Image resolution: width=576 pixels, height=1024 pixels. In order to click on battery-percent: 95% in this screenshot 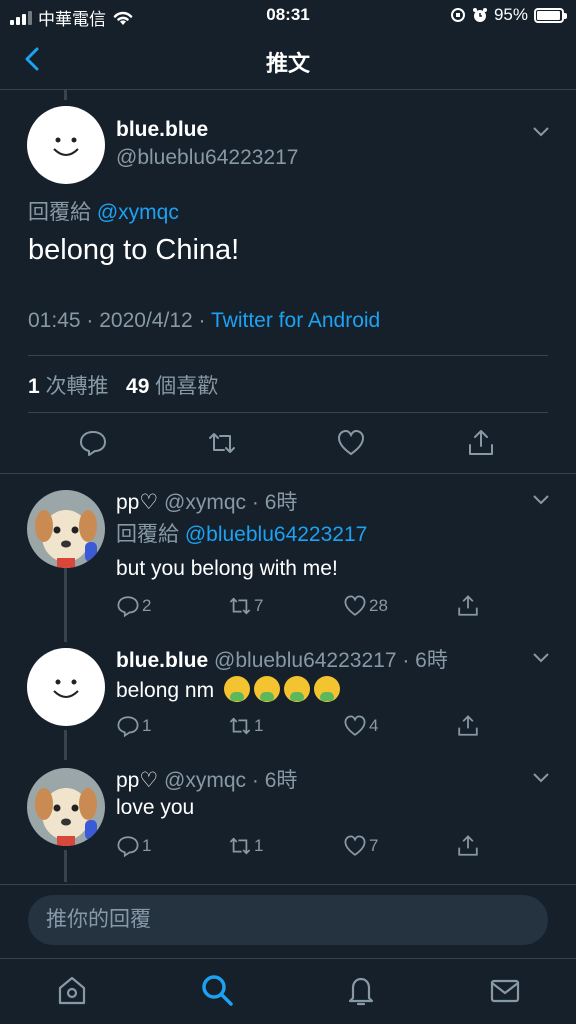, I will do `click(510, 14)`.